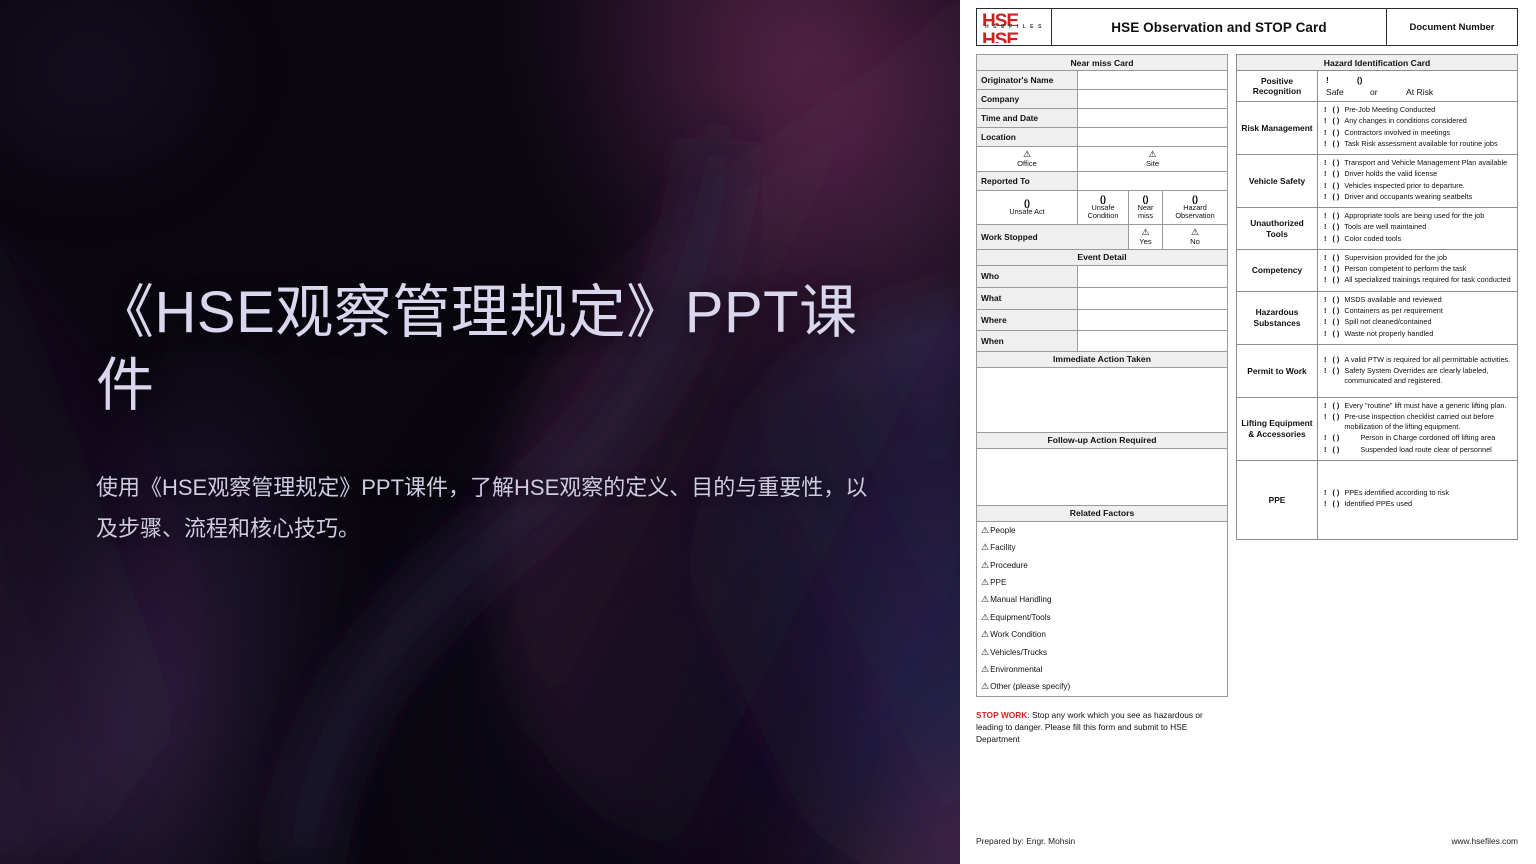 The image size is (1536, 864). Describe the element at coordinates (1145, 212) in the screenshot. I see `observation-type-near-miss-label: Near miss` at that location.